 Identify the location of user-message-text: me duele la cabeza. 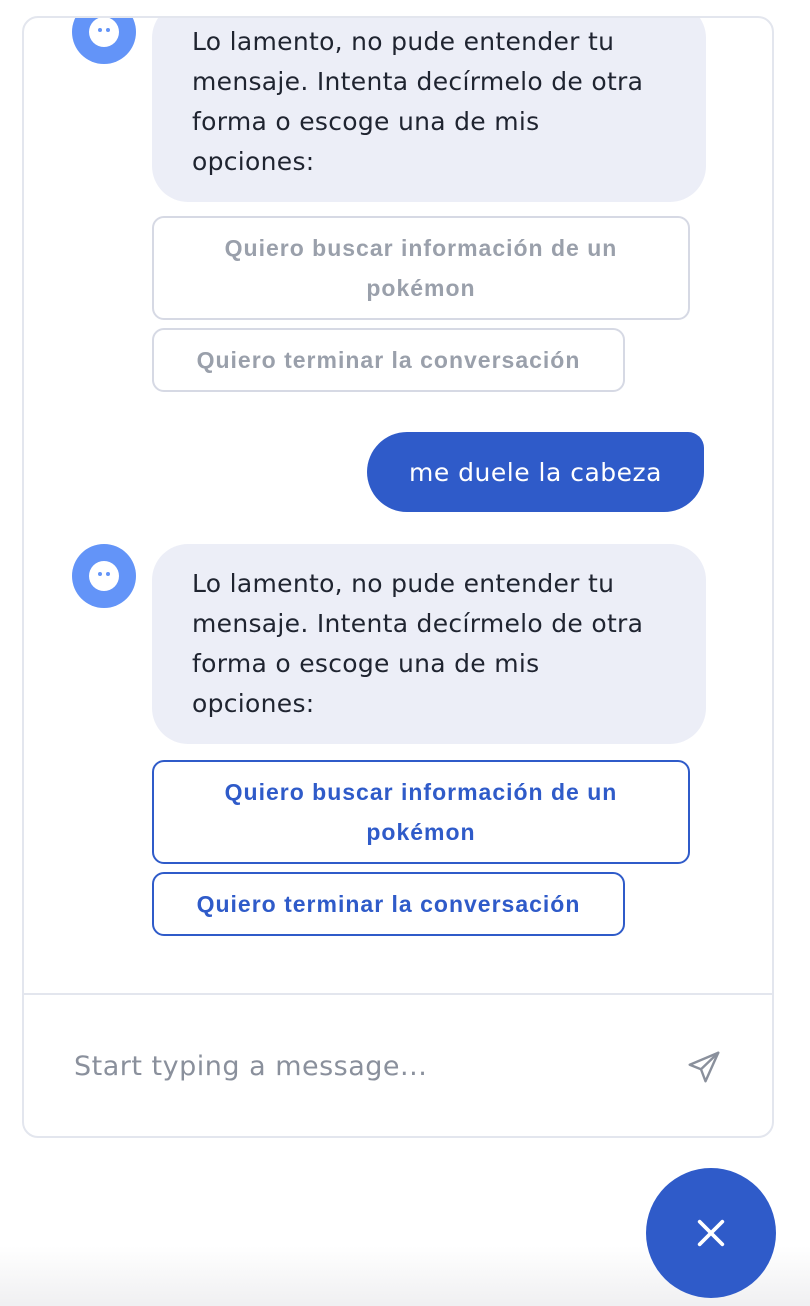
(535, 472).